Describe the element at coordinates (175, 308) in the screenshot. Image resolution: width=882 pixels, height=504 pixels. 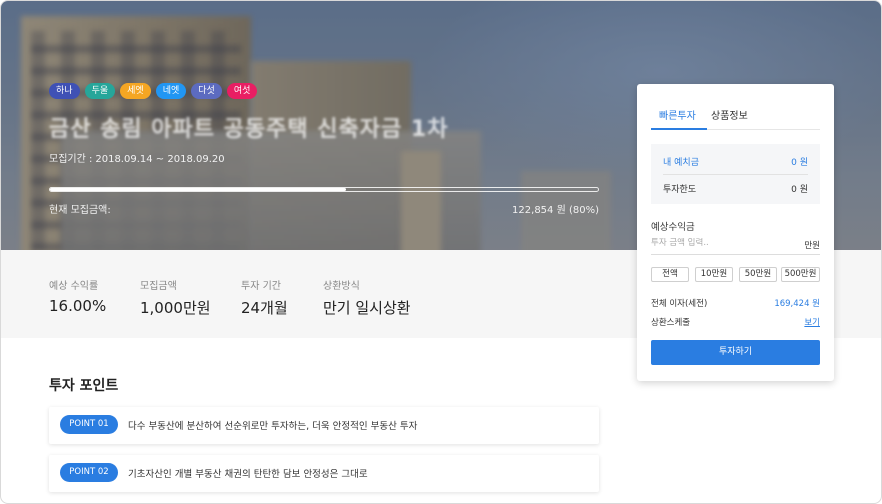
I see `stat-value: 1,000만원` at that location.